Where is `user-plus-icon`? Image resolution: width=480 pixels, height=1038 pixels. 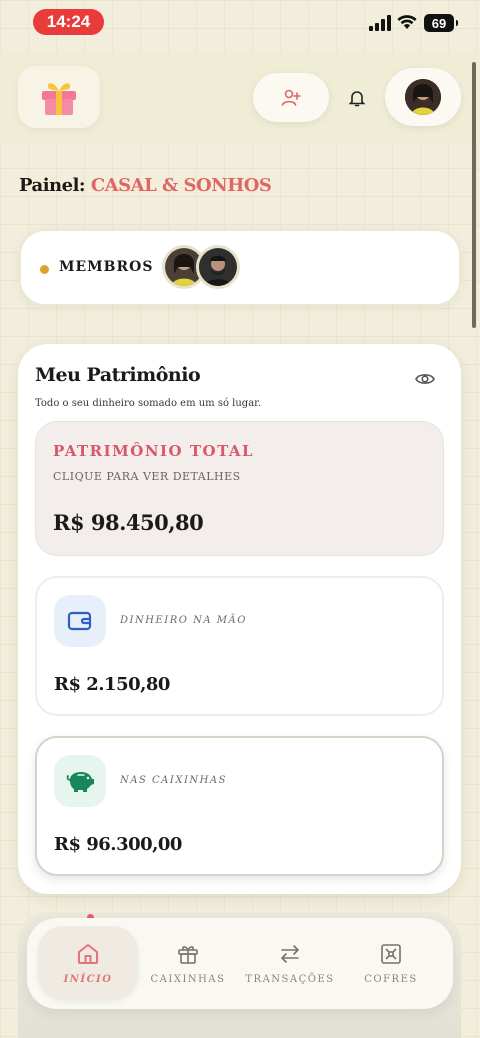 user-plus-icon is located at coordinates (291, 97).